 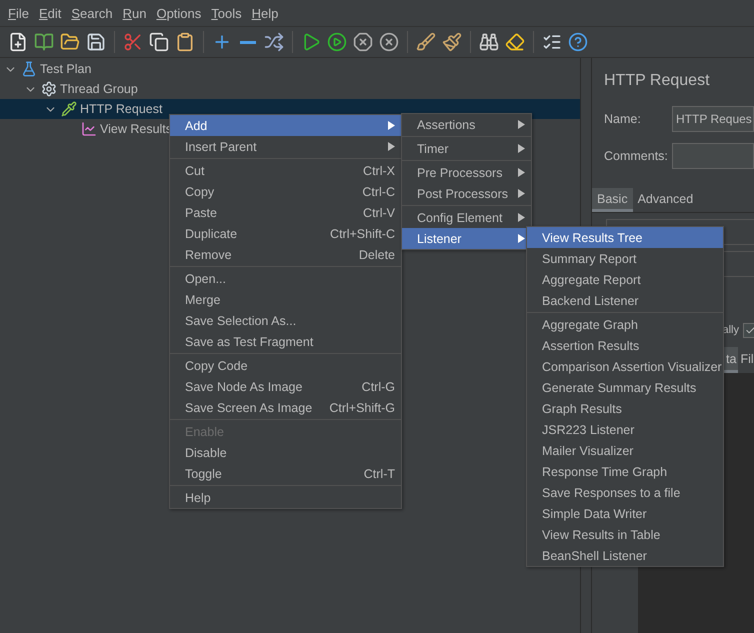 What do you see at coordinates (99, 89) in the screenshot?
I see `tree-node-label: Thread Group` at bounding box center [99, 89].